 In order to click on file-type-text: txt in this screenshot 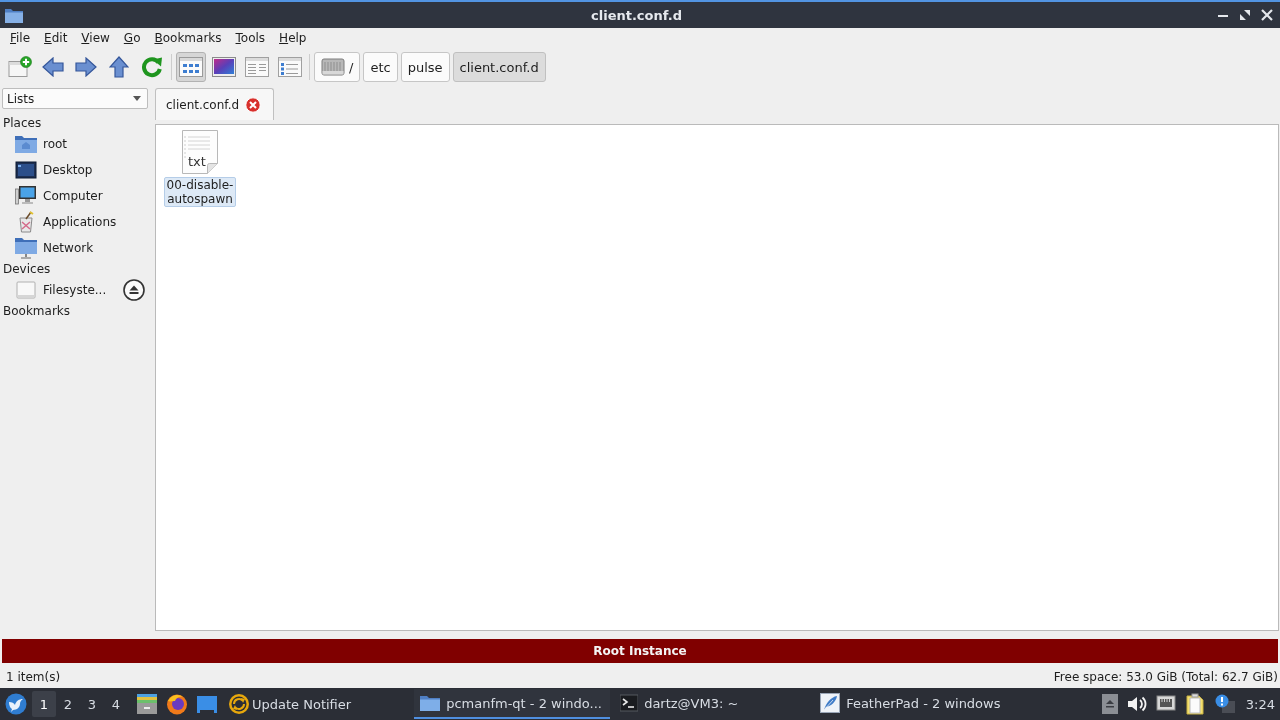, I will do `click(197, 162)`.